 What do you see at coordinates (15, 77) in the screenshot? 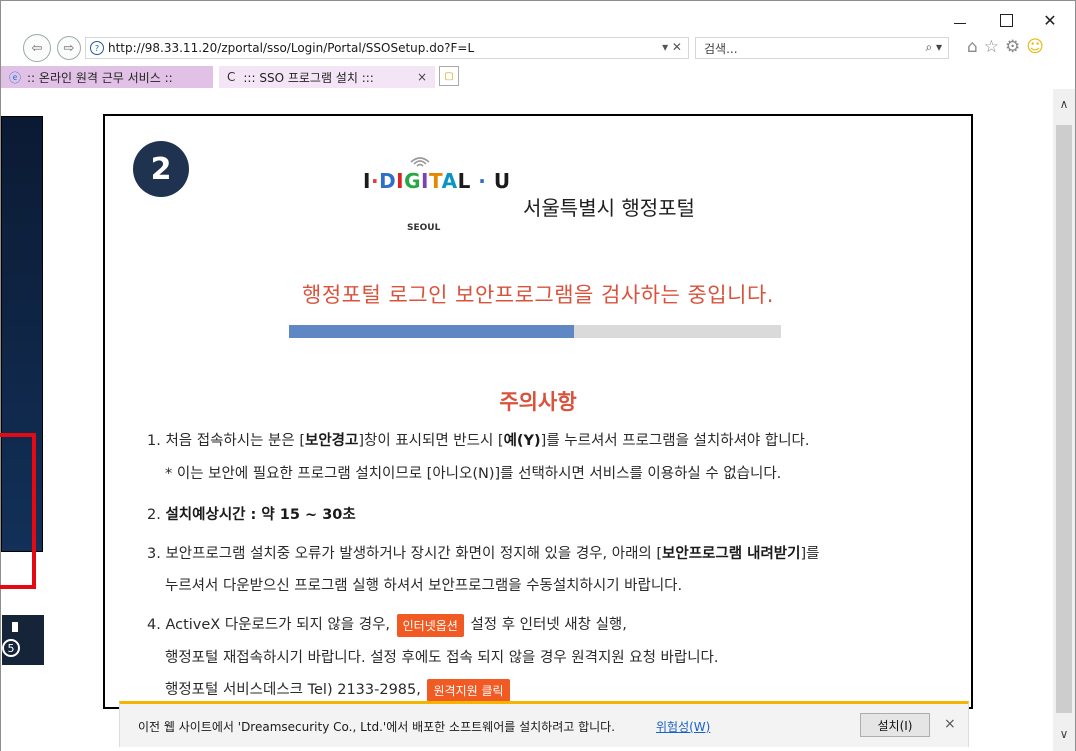
I see `ie-icon: ⓔ` at bounding box center [15, 77].